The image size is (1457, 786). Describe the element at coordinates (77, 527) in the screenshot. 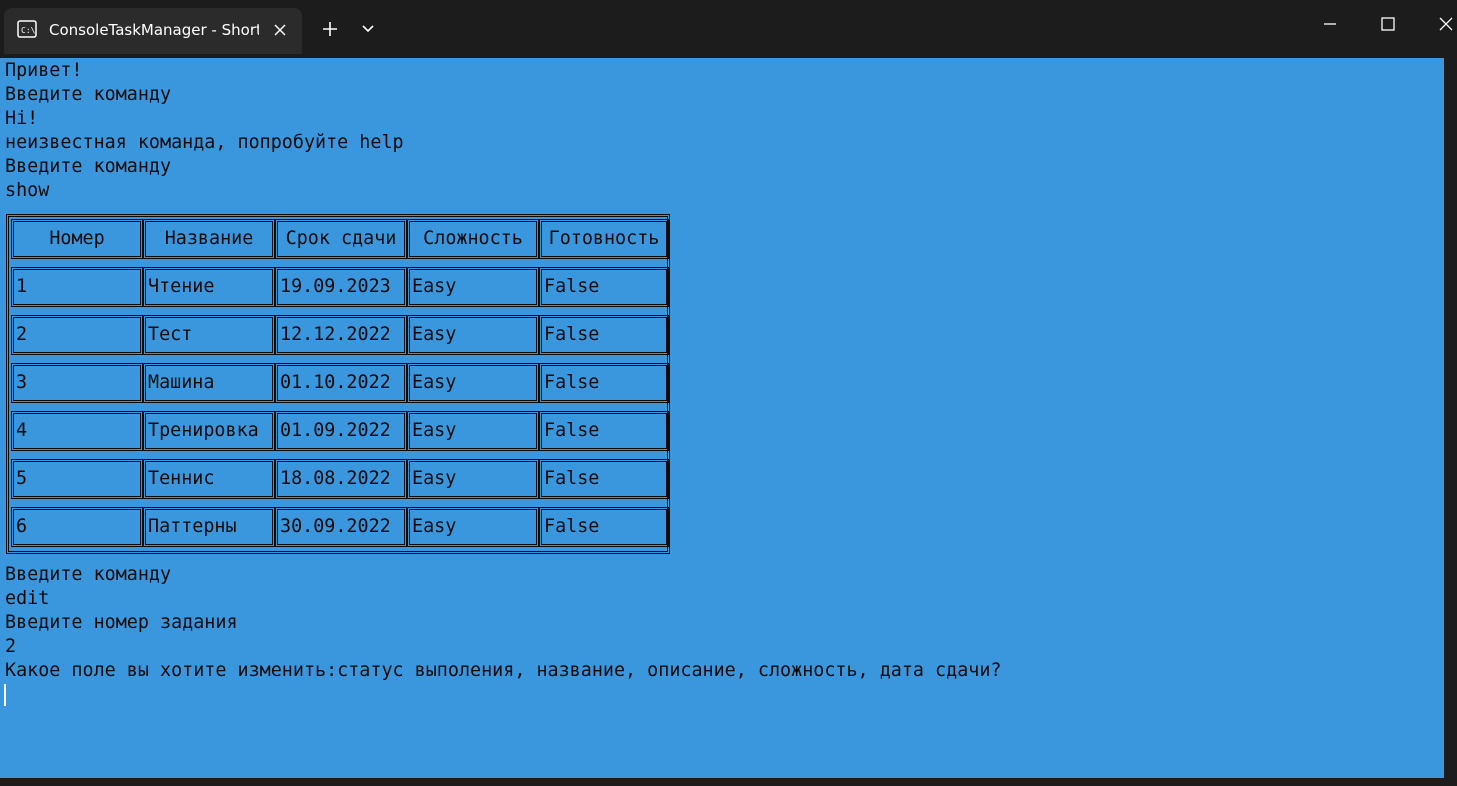

I see `table-cell: 6` at that location.